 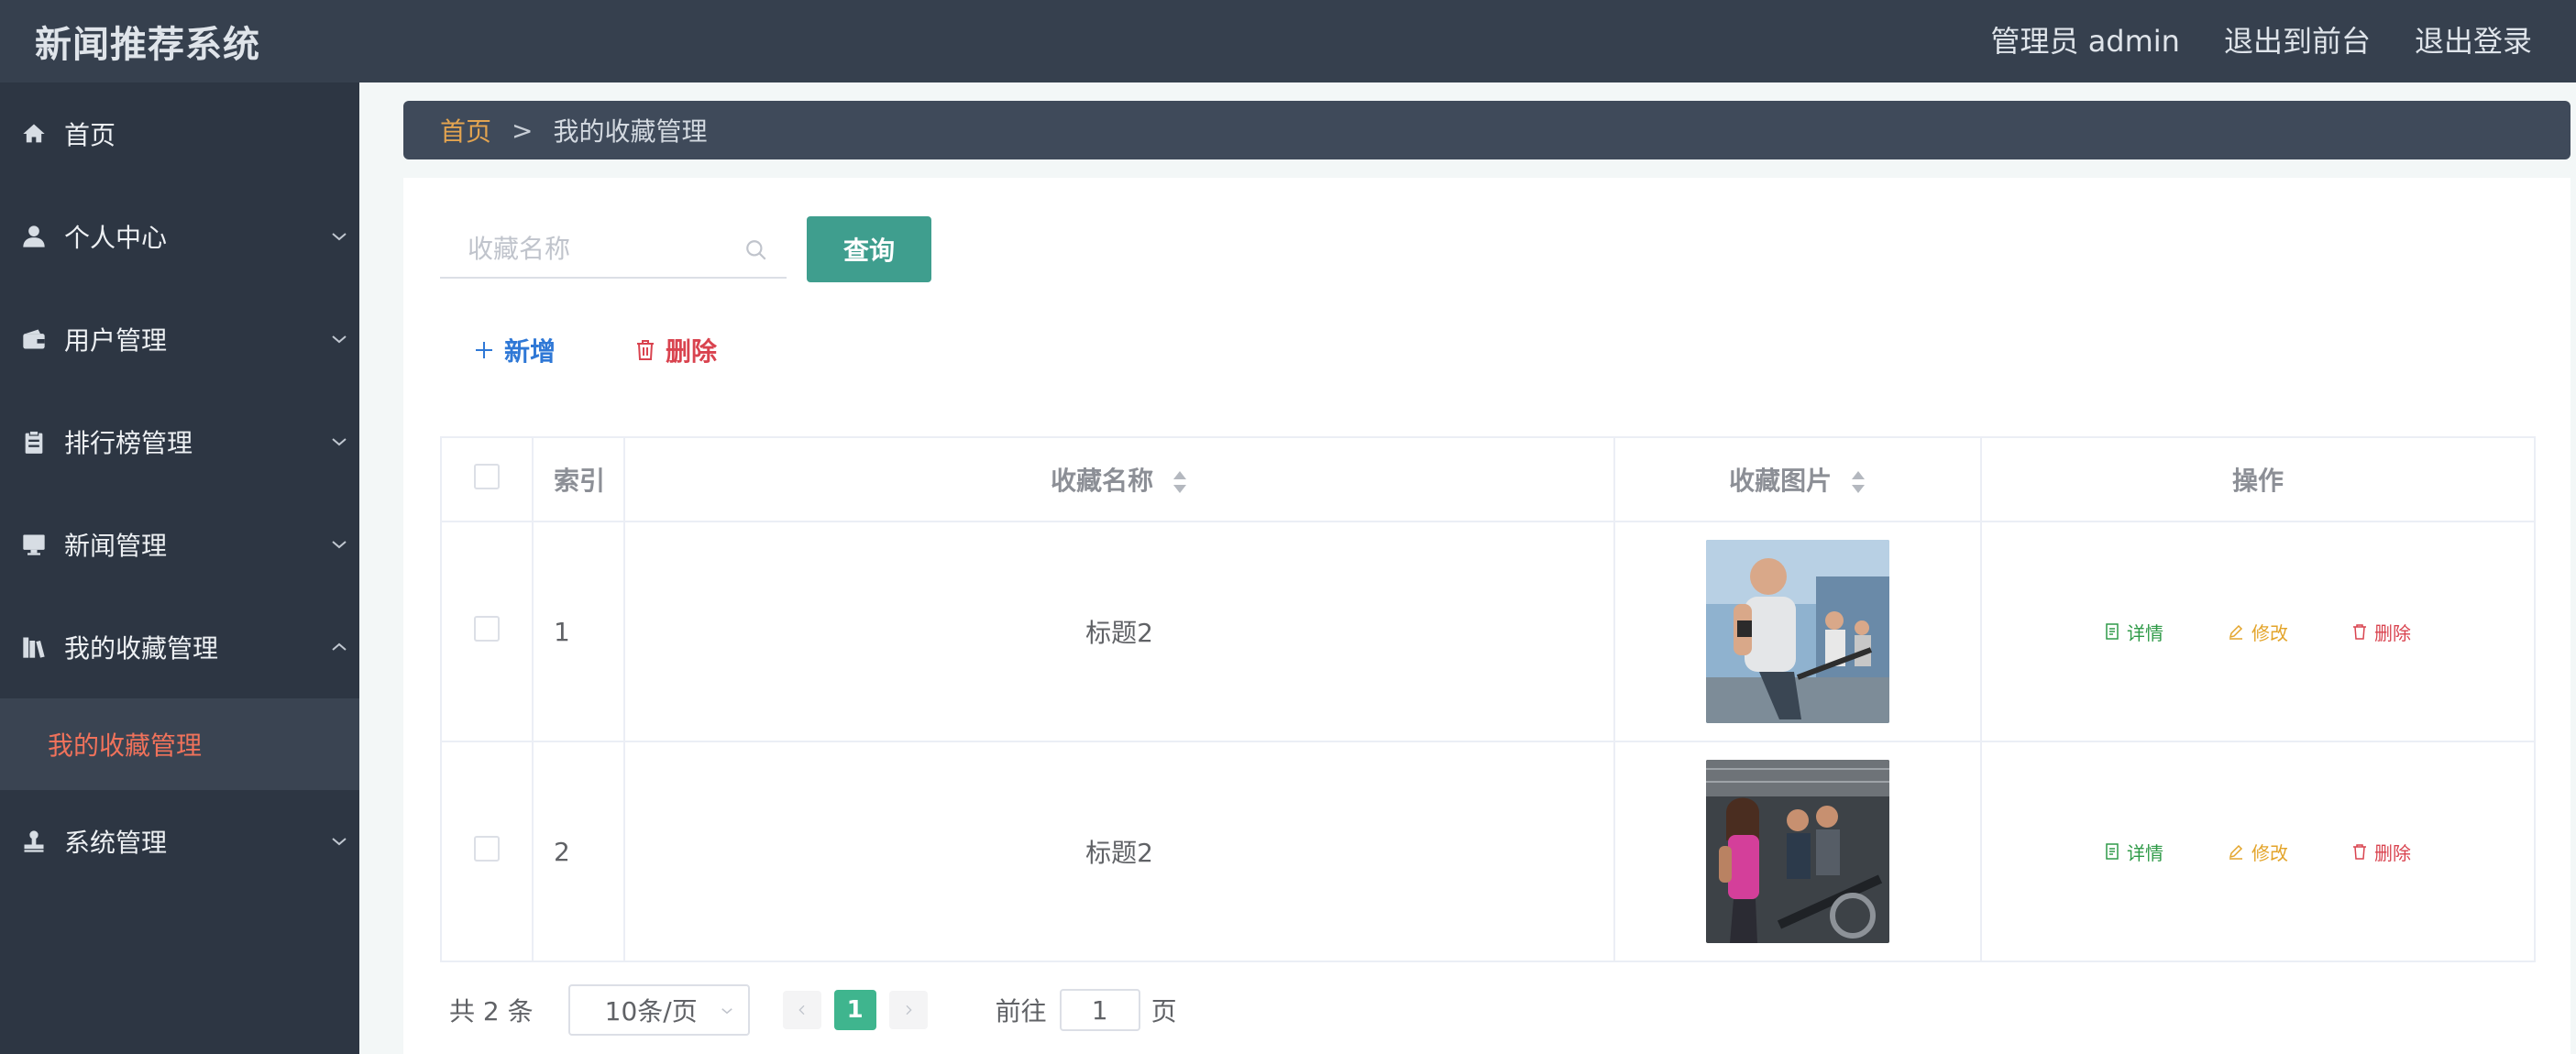 I want to click on batch-delete-button: 删除, so click(x=676, y=350).